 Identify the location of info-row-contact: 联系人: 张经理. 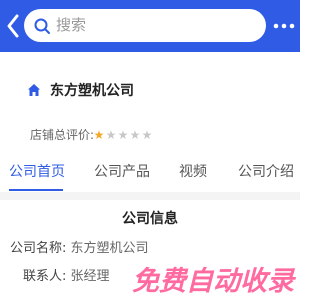
(66, 276).